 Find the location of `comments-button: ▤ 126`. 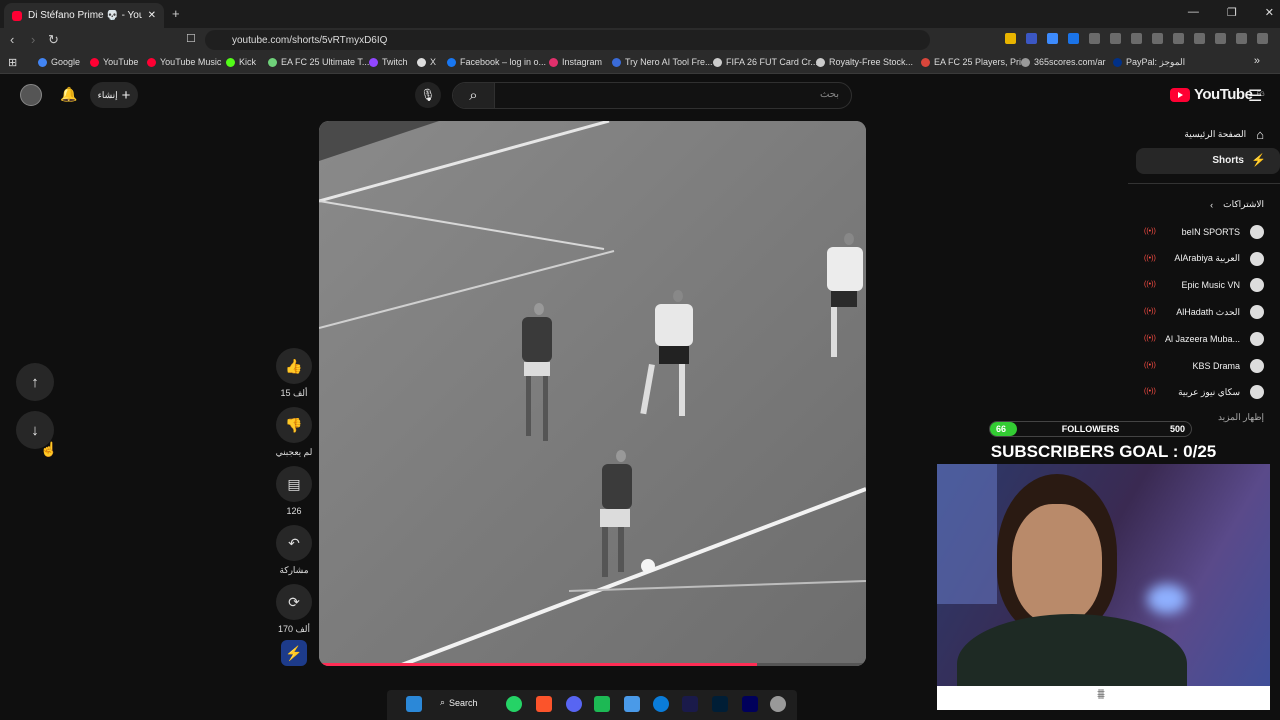

comments-button: ▤ 126 is located at coordinates (294, 491).